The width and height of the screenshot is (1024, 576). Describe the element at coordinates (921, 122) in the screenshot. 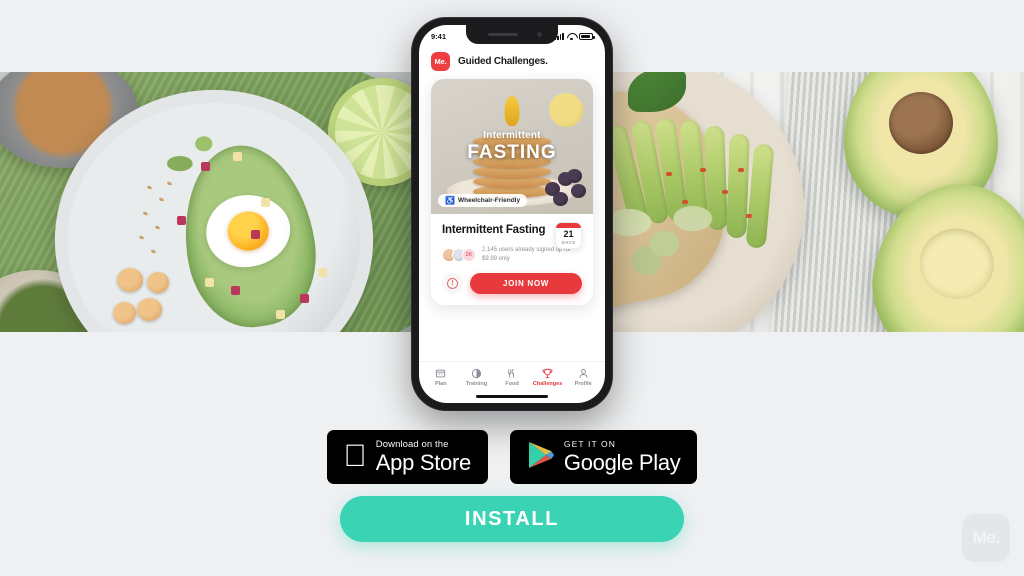

I see `avocado-pit` at that location.